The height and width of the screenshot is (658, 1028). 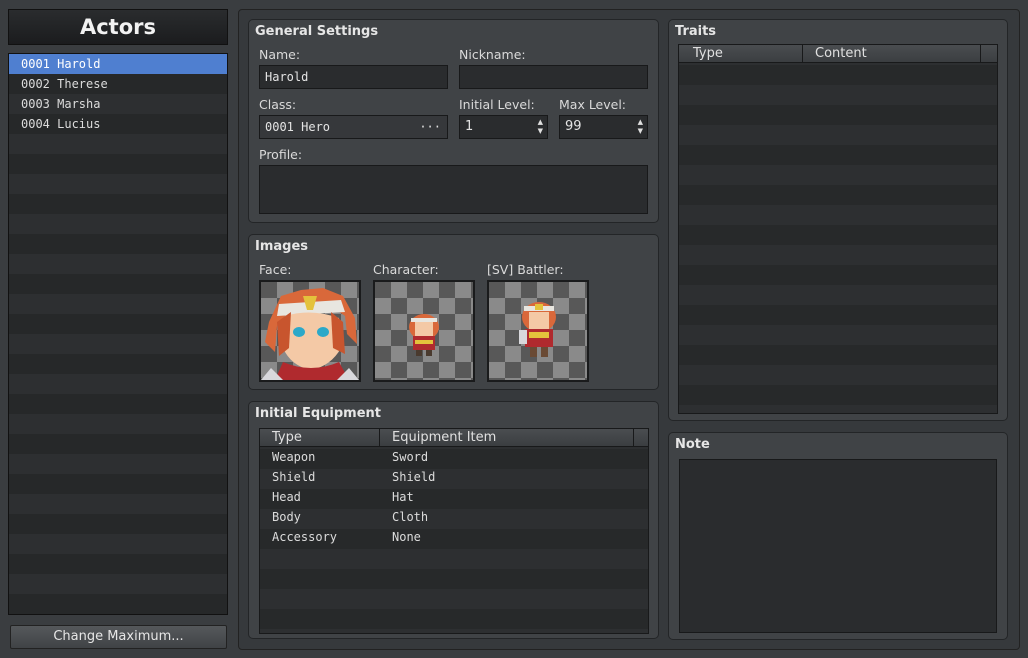 I want to click on equipment-item-cell: Cloth, so click(x=410, y=517).